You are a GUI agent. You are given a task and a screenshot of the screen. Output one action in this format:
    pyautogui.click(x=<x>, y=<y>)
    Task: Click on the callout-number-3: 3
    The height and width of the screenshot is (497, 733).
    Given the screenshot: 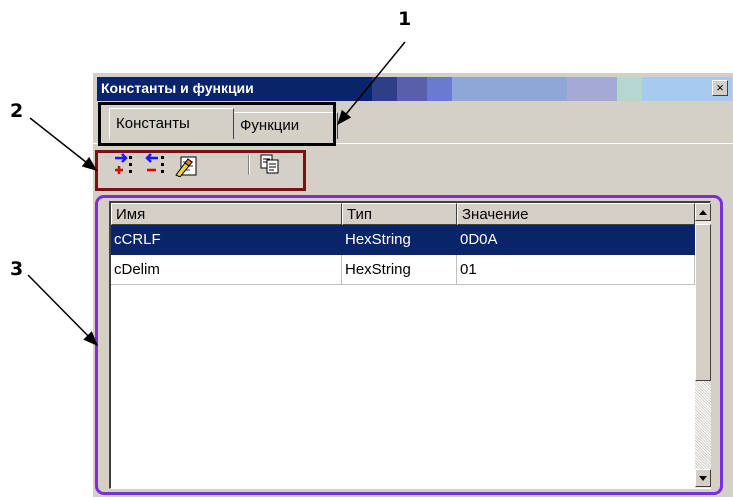 What is the action you would take?
    pyautogui.click(x=17, y=269)
    